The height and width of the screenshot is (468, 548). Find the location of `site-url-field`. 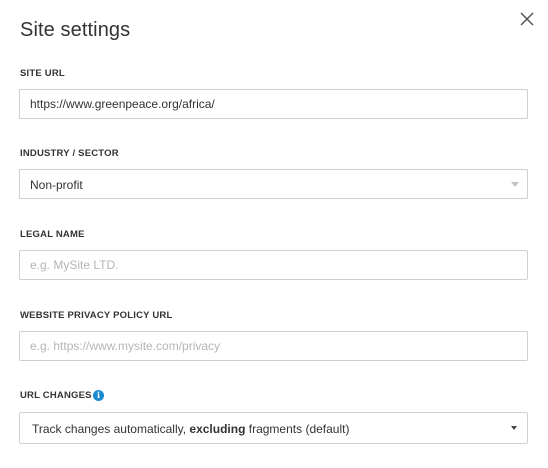

site-url-field is located at coordinates (273, 104).